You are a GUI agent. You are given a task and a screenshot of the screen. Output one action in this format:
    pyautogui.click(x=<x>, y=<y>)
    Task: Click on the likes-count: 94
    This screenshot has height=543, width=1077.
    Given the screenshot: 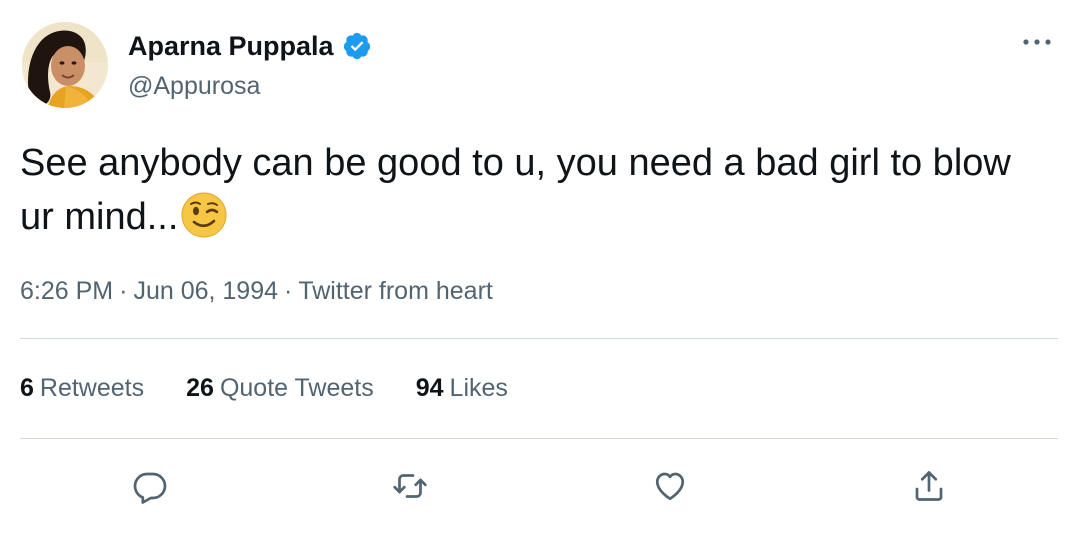 What is the action you would take?
    pyautogui.click(x=429, y=388)
    